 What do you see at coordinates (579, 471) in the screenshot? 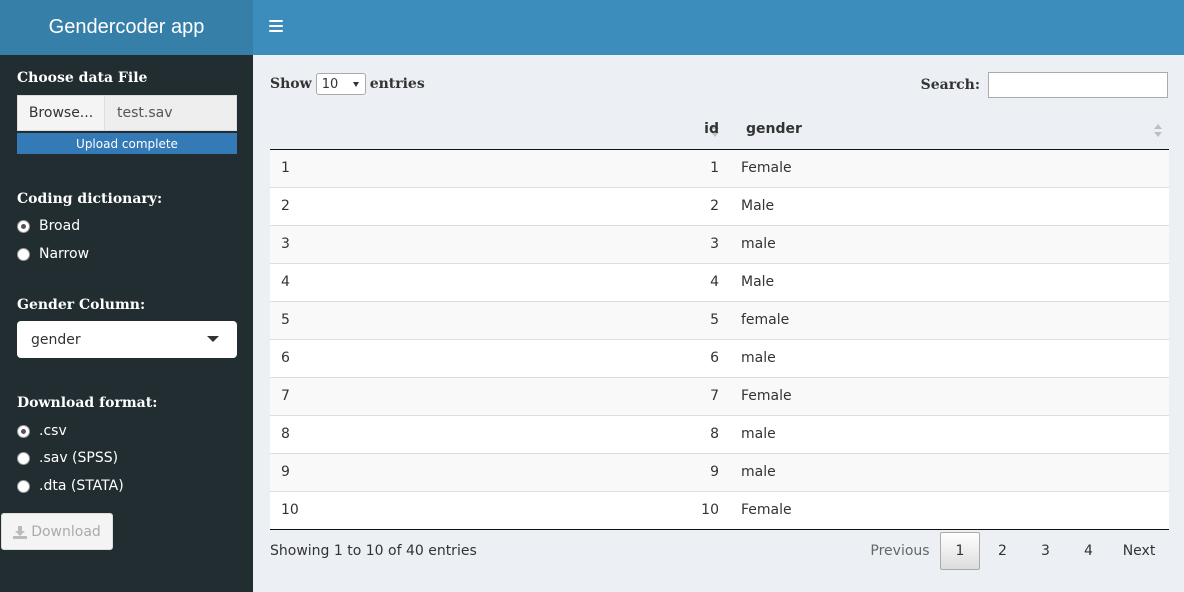
I see `cell-id: 9` at bounding box center [579, 471].